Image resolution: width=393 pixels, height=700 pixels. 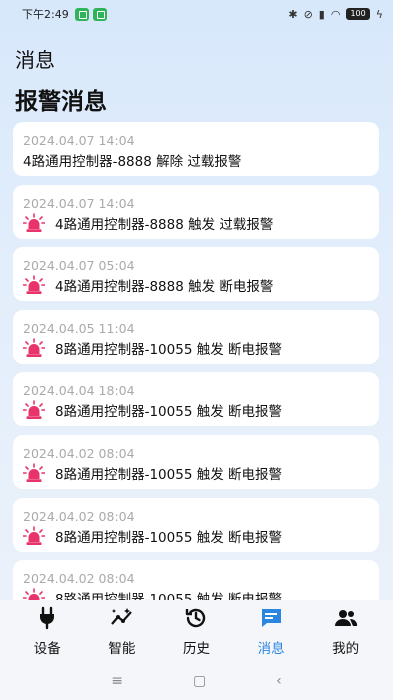 What do you see at coordinates (122, 621) in the screenshot?
I see `smart-icon` at bounding box center [122, 621].